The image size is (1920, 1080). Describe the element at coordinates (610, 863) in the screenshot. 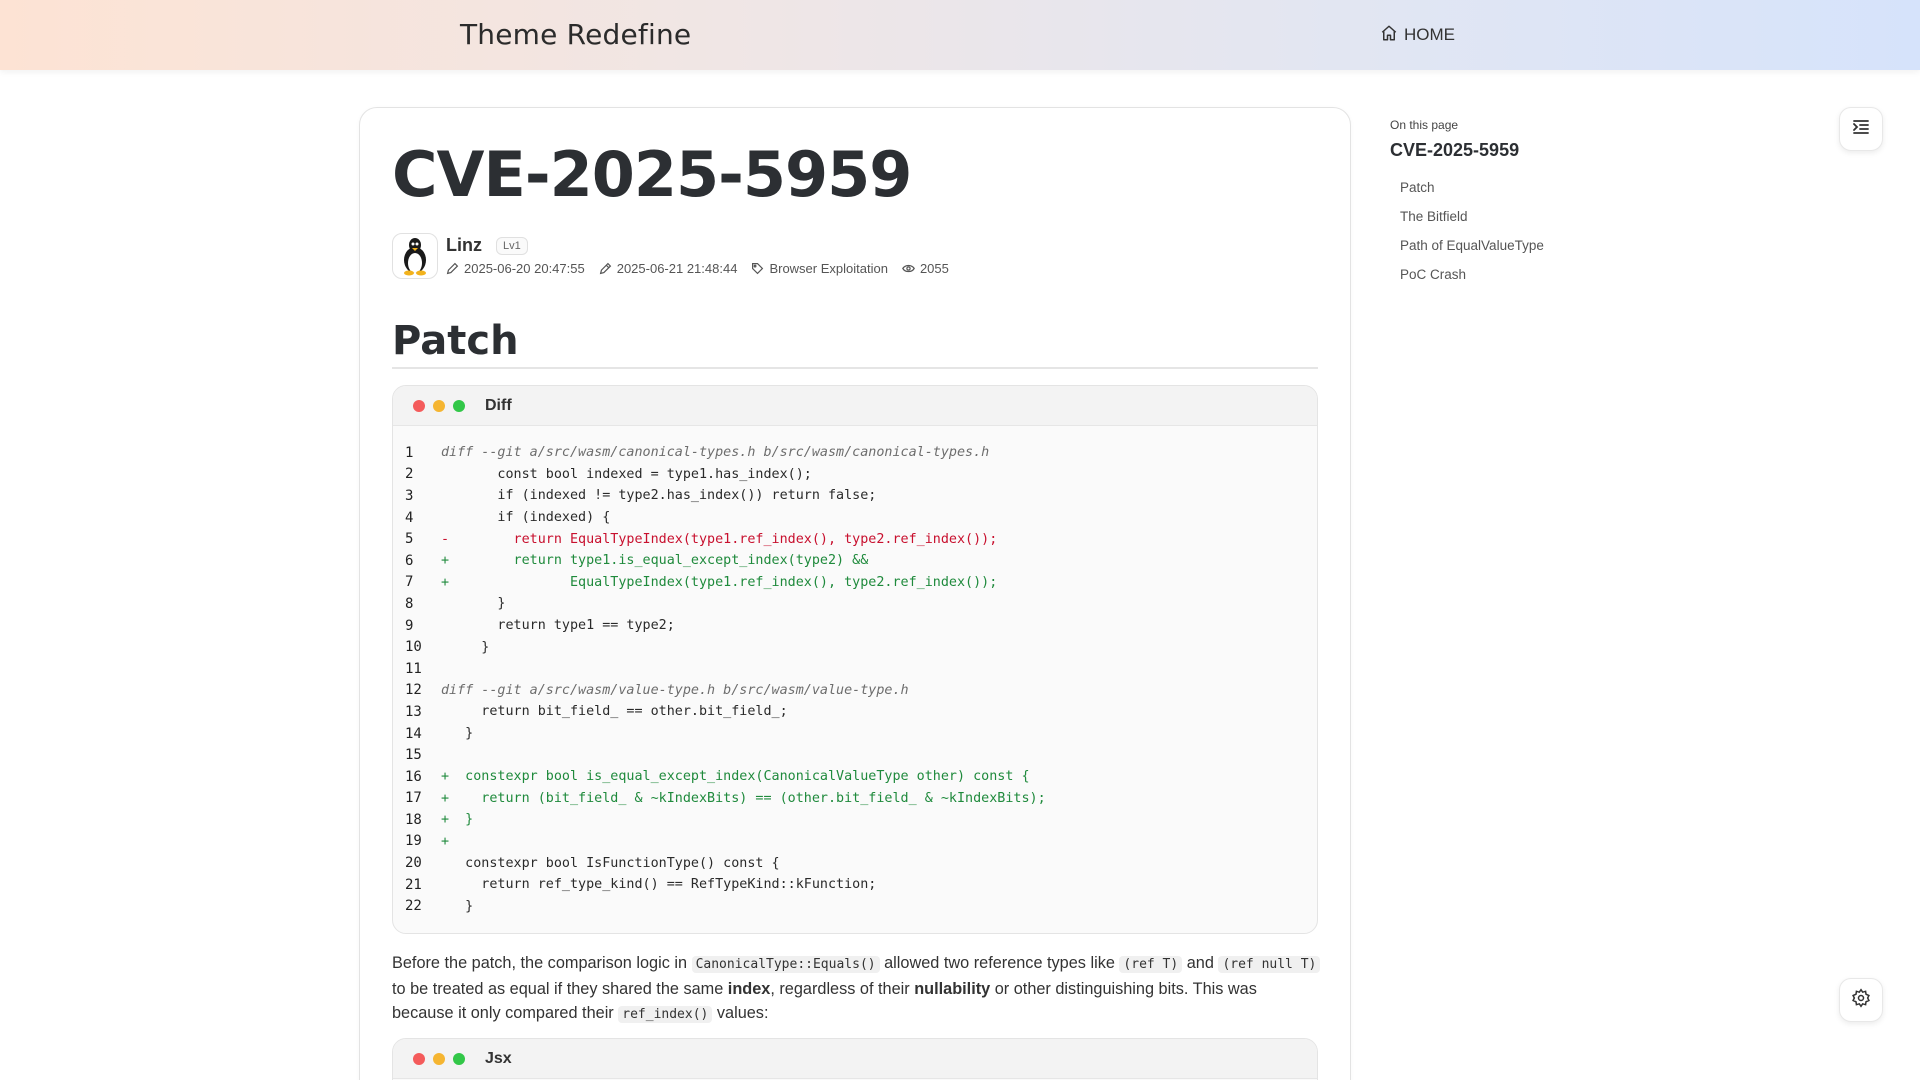

I see `code-text: constexpr bool IsFunctionType() const {` at that location.